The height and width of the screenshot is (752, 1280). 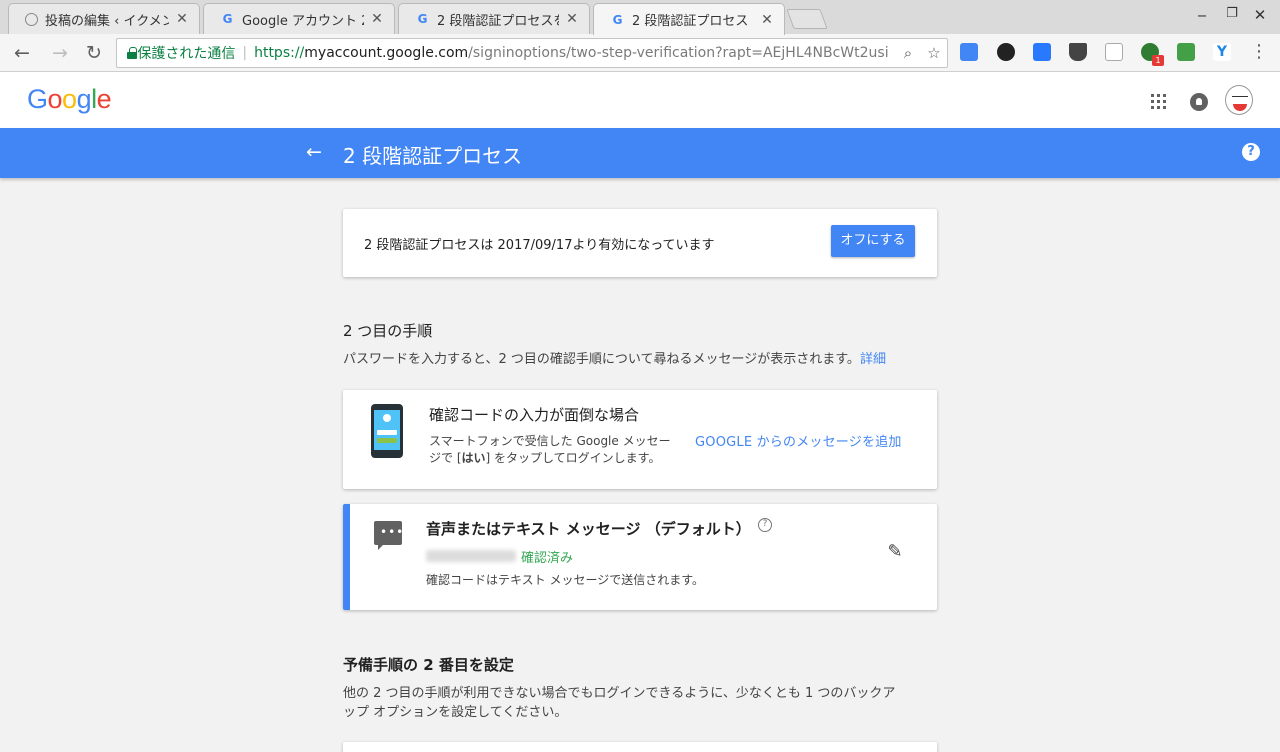 What do you see at coordinates (1078, 52) in the screenshot?
I see `pocket-icon` at bounding box center [1078, 52].